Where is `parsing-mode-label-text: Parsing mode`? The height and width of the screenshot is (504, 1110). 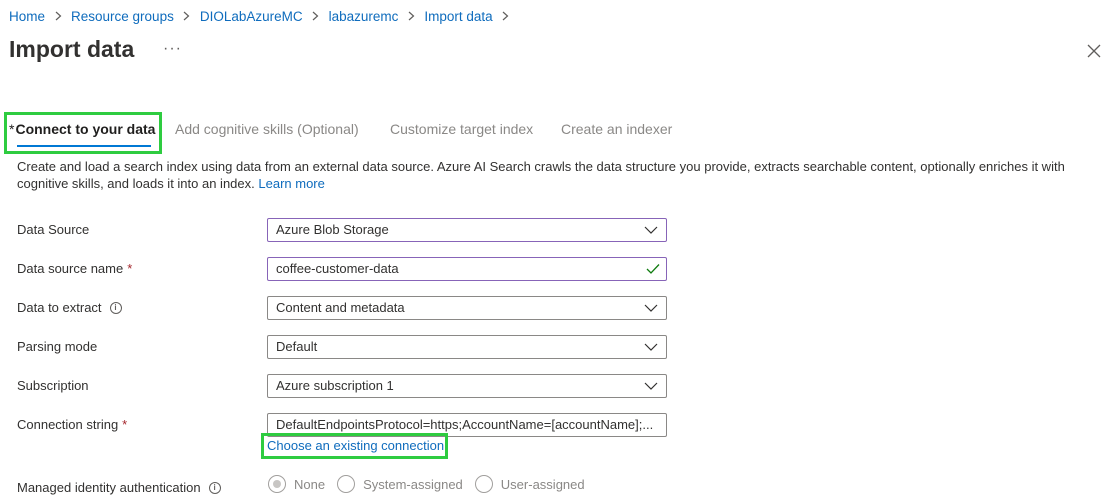
parsing-mode-label-text: Parsing mode is located at coordinates (57, 346).